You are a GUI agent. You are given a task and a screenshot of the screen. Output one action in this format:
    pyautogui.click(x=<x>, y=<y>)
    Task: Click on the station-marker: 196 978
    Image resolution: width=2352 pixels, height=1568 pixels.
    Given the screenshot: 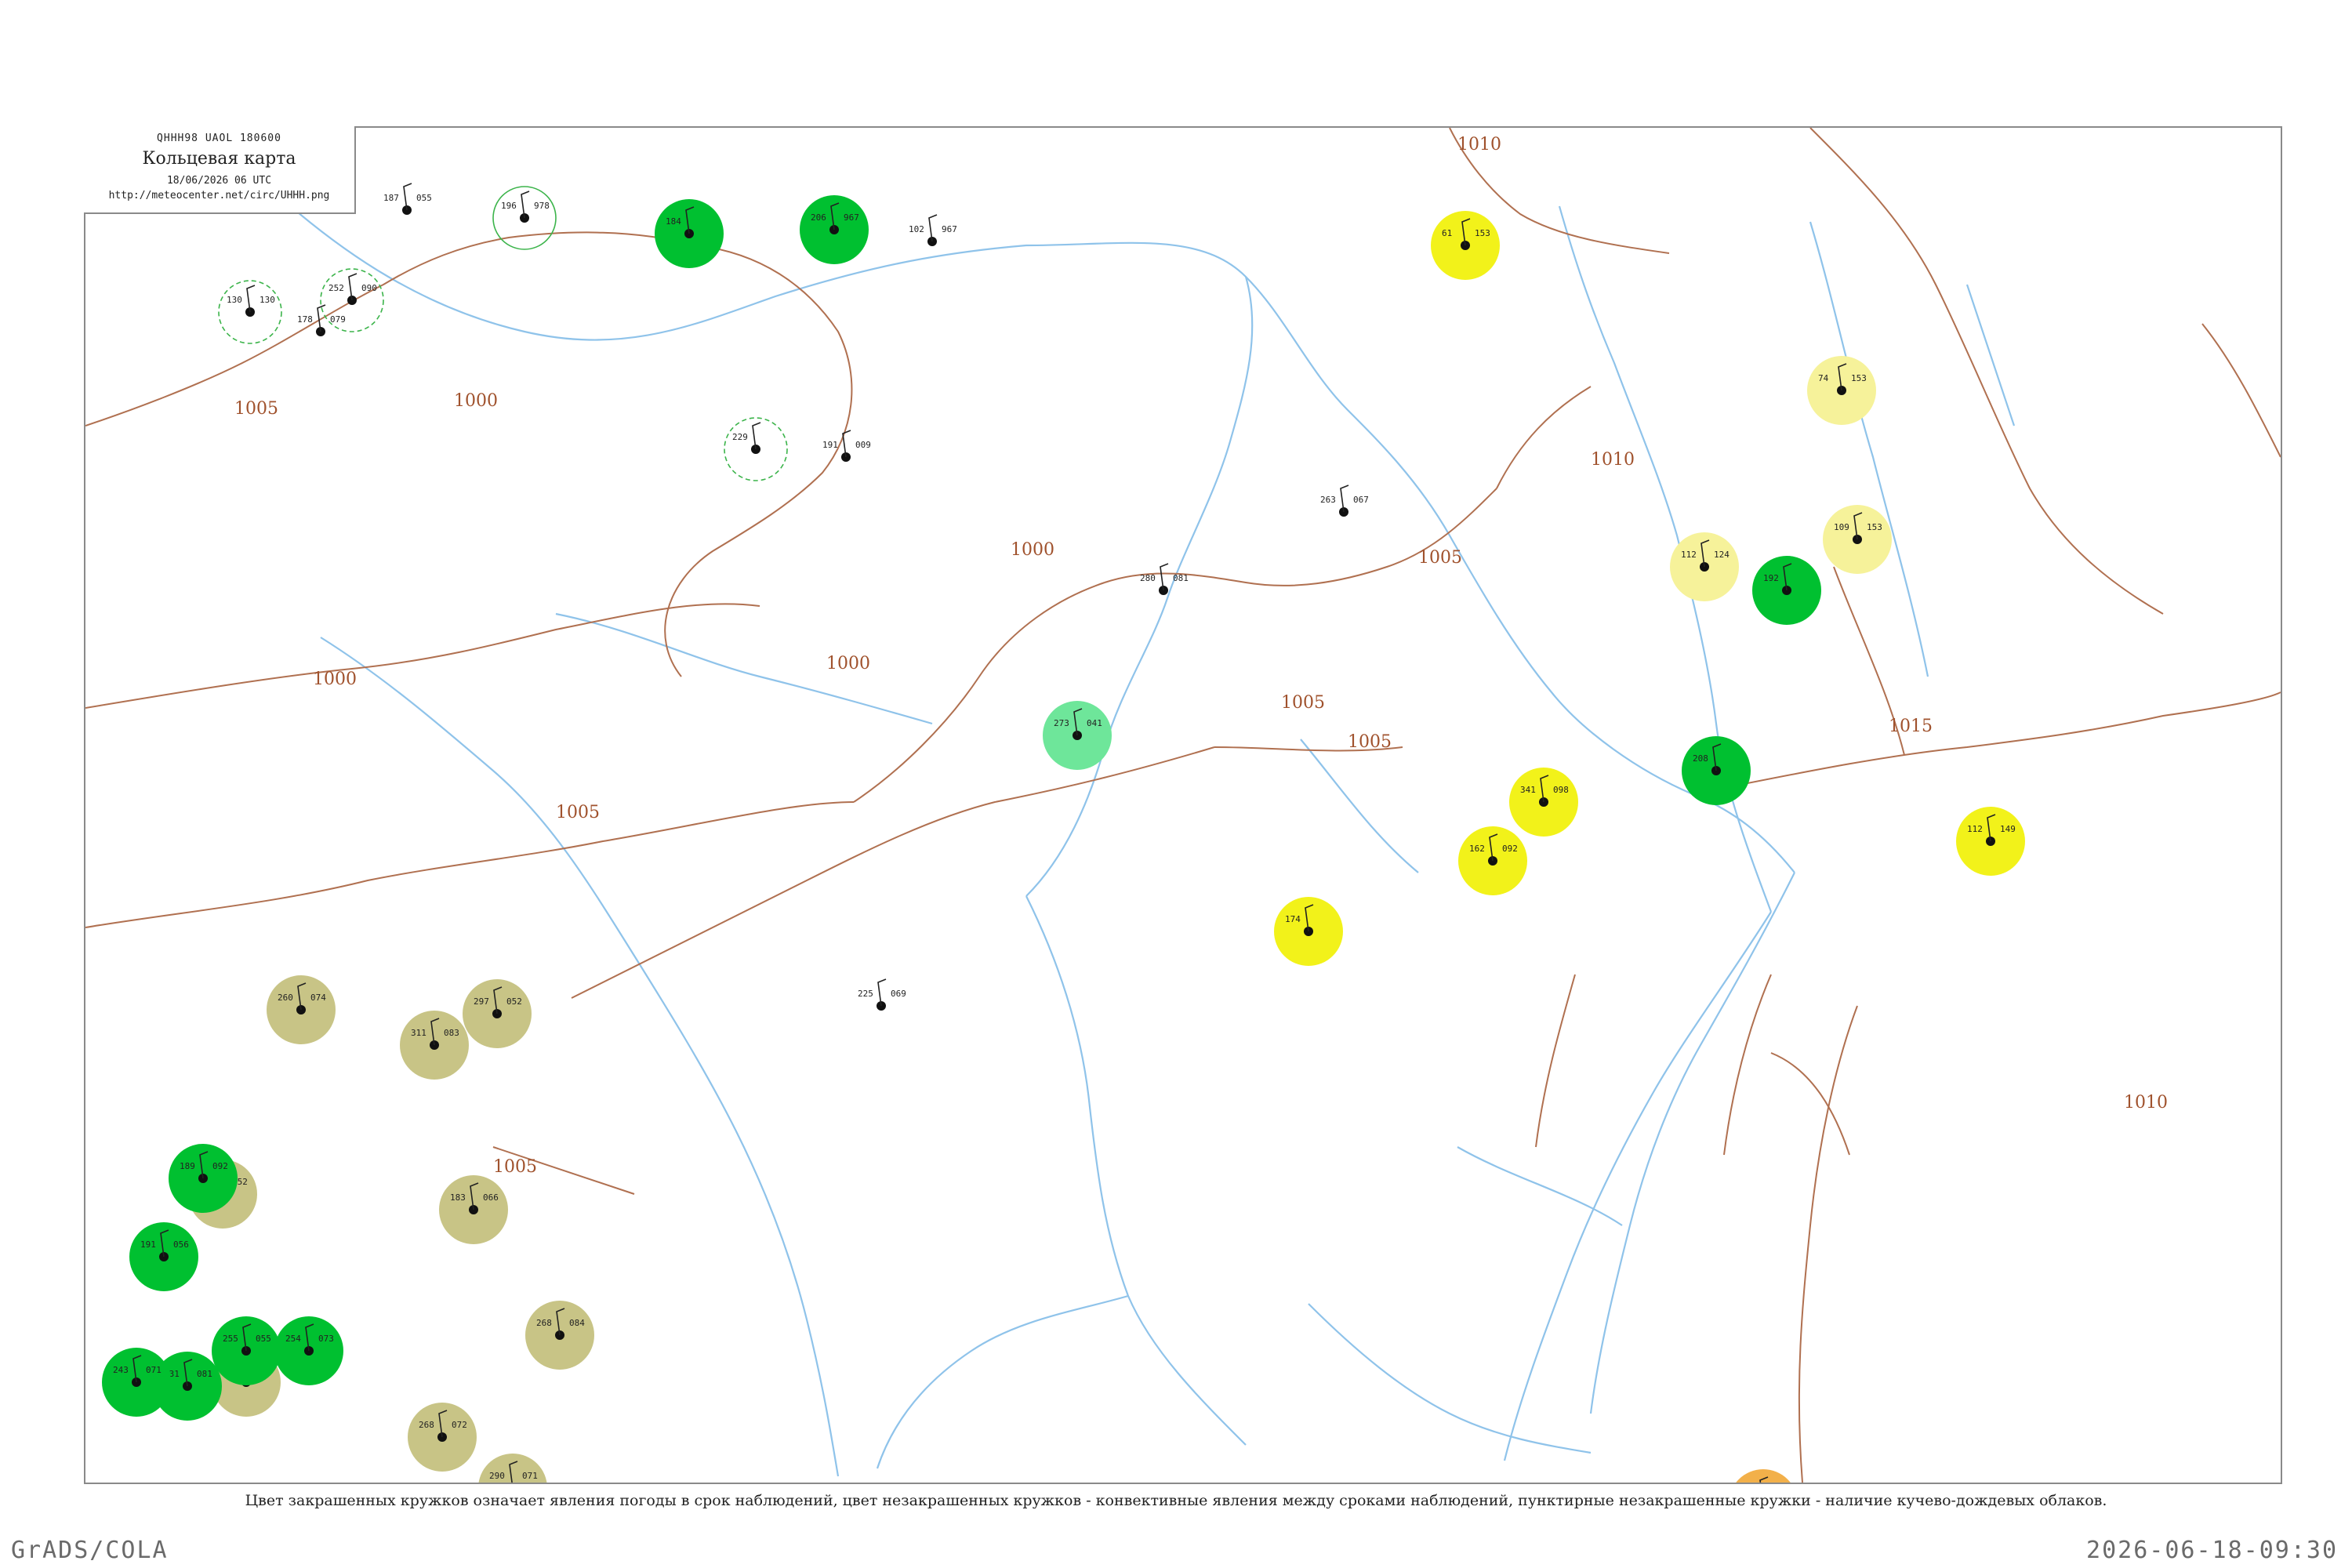 What is the action you would take?
    pyautogui.click(x=524, y=218)
    